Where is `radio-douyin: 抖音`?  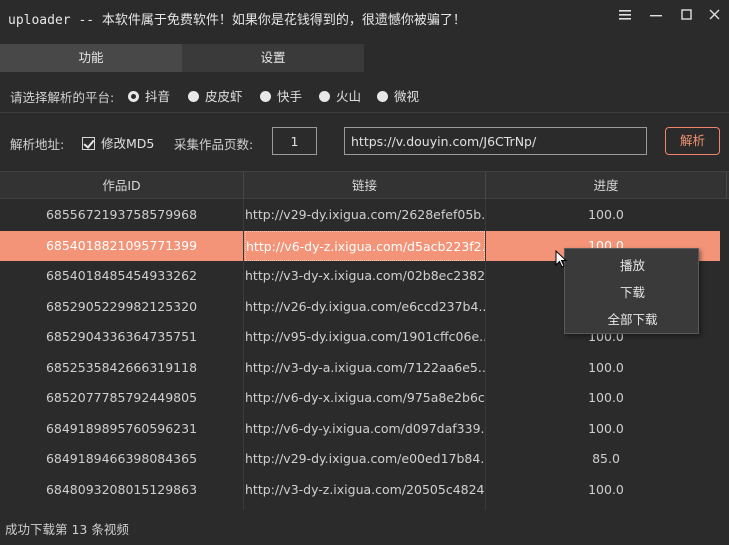 radio-douyin: 抖音 is located at coordinates (149, 95).